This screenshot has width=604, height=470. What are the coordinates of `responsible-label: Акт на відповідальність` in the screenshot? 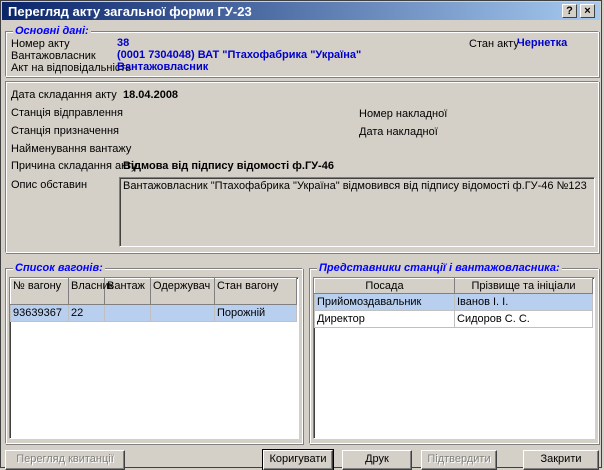 It's located at (71, 68).